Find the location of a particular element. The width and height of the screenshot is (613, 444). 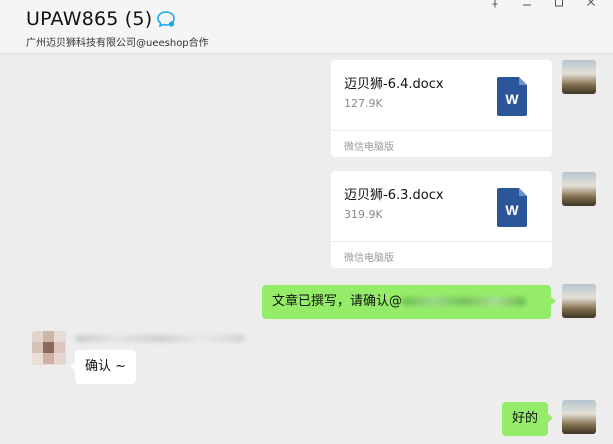

message-text: 确认 ~ is located at coordinates (106, 366).